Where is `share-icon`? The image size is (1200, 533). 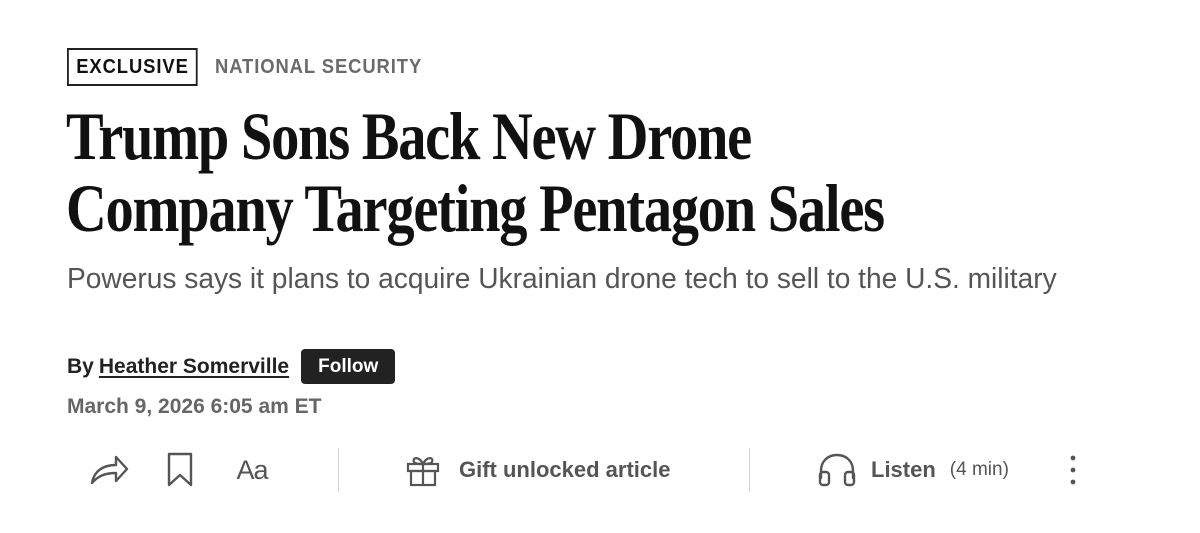
share-icon is located at coordinates (109, 470).